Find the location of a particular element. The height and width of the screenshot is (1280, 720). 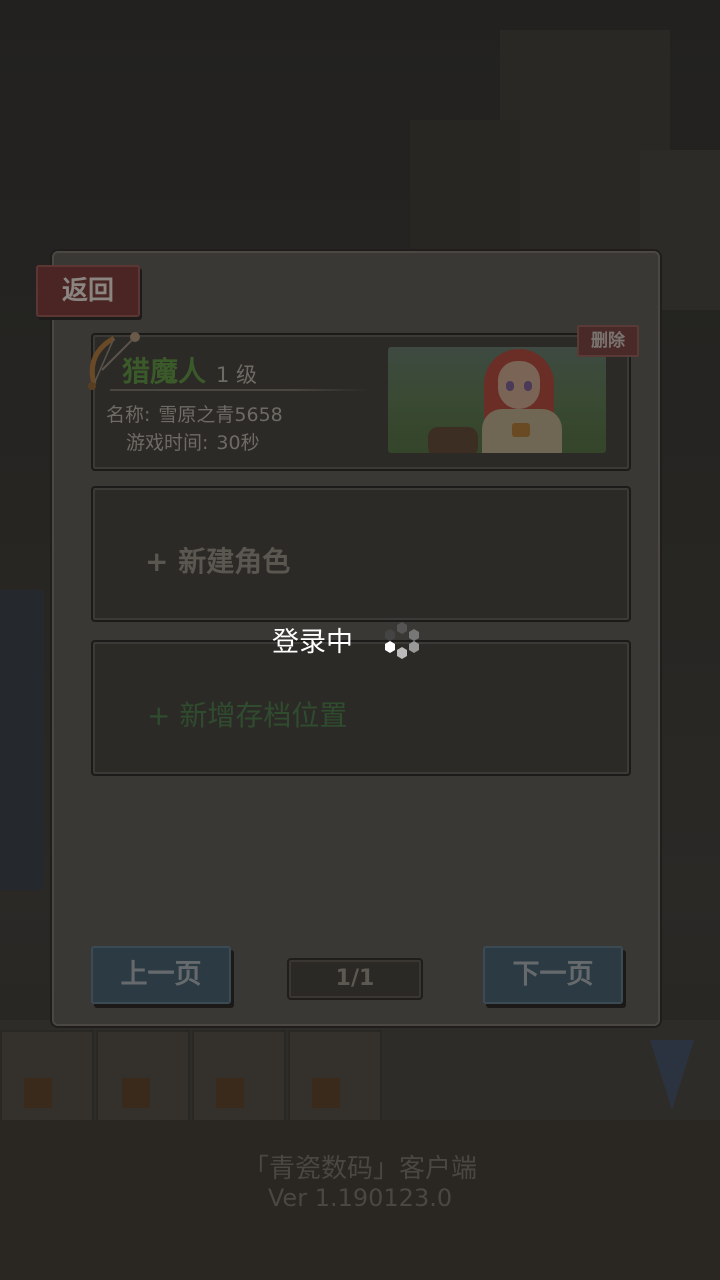

next-page-button: 下一页 is located at coordinates (553, 975).